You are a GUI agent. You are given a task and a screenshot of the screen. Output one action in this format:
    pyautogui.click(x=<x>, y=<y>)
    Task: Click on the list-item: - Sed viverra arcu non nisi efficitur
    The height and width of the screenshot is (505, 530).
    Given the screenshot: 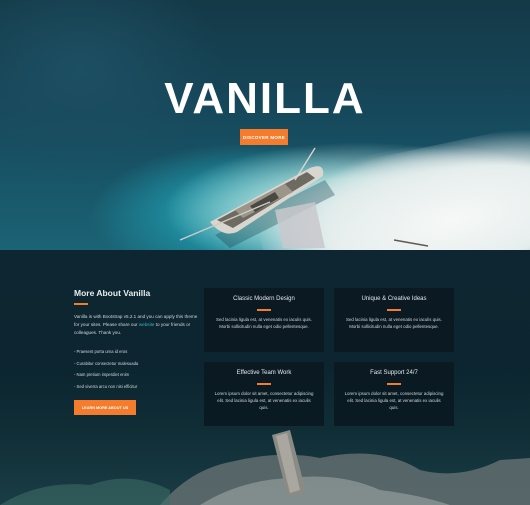 What is the action you would take?
    pyautogui.click(x=106, y=386)
    